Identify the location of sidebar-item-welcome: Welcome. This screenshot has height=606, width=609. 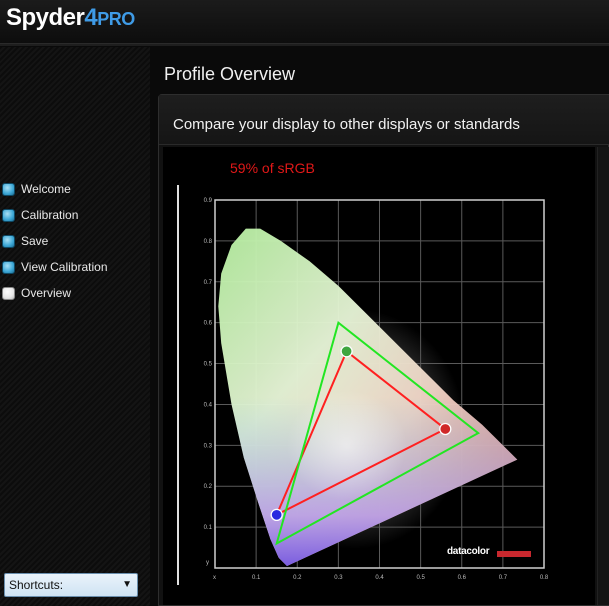
(76, 189).